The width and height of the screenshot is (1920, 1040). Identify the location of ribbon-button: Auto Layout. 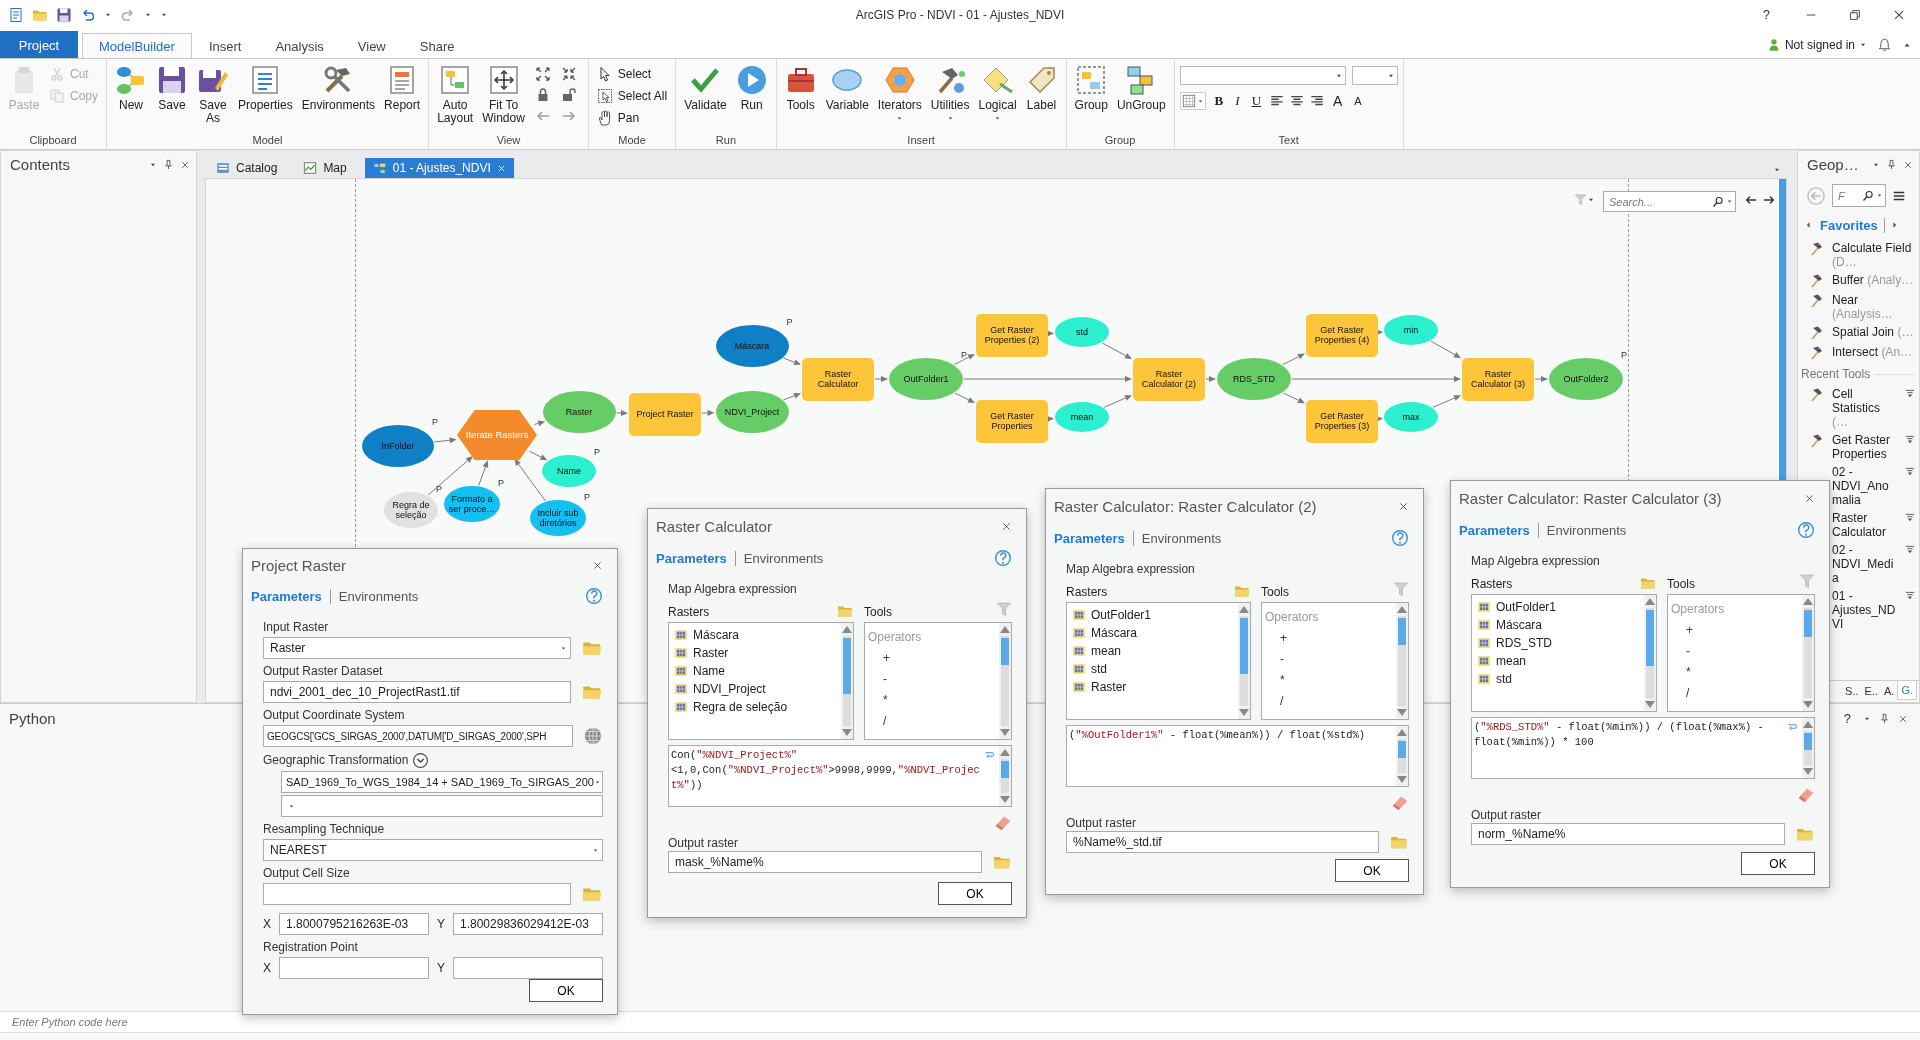
(455, 94).